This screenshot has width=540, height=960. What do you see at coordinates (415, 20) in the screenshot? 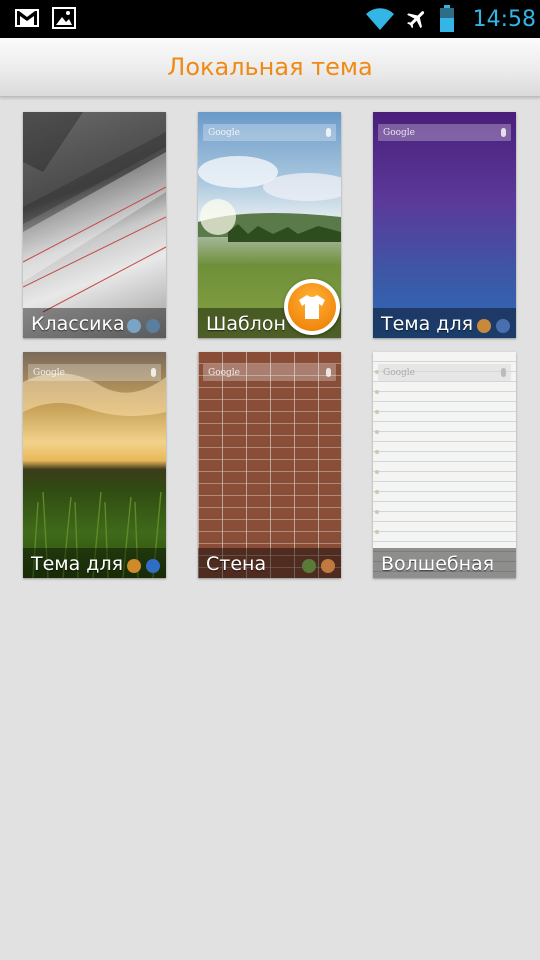
I see `airplane-mode-icon` at bounding box center [415, 20].